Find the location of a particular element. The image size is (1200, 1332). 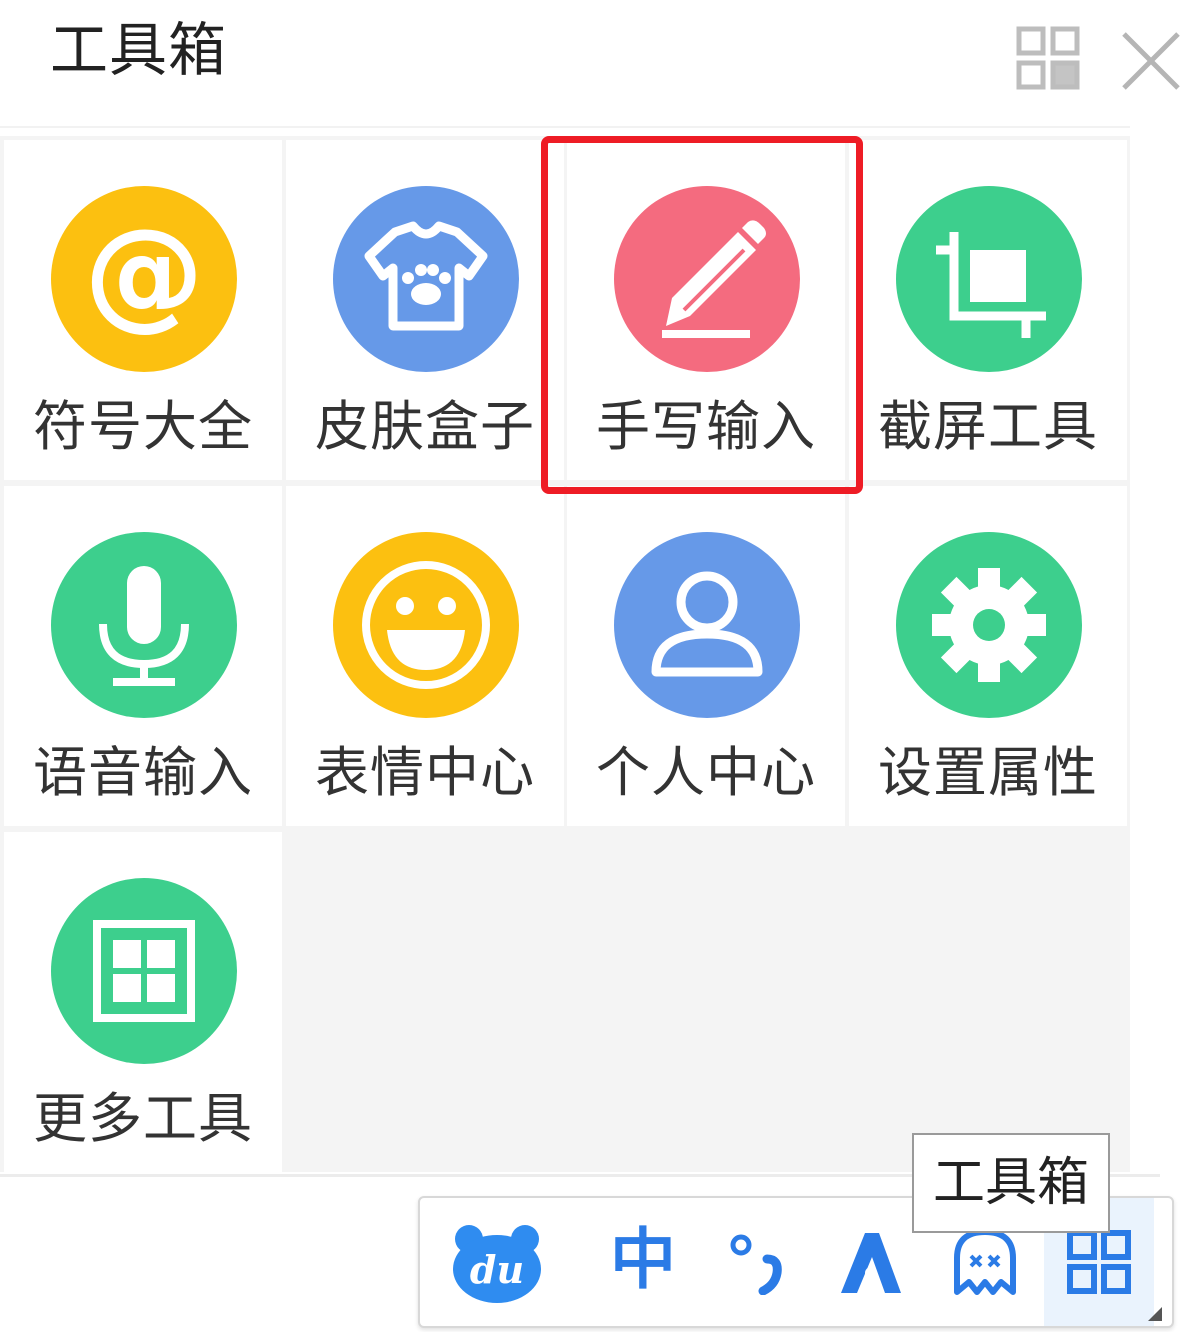

baidu-bear-icon: du is located at coordinates (497, 1264).